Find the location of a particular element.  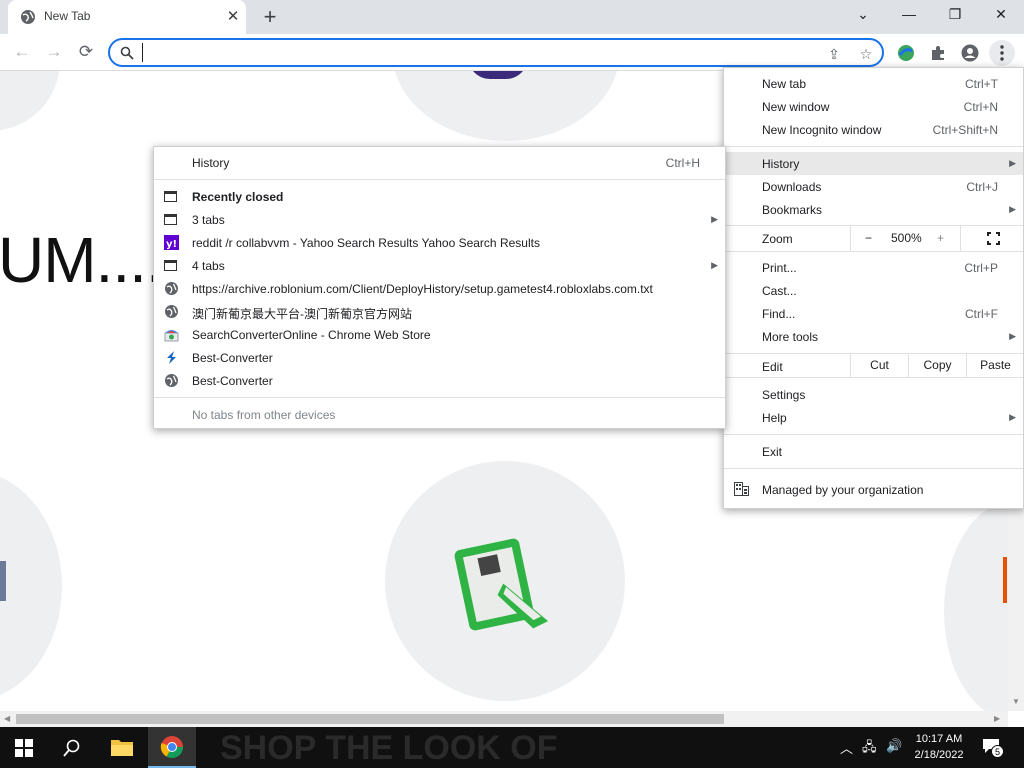

menu-item-bookmarks: Bookmarks ▶ is located at coordinates (873, 209).